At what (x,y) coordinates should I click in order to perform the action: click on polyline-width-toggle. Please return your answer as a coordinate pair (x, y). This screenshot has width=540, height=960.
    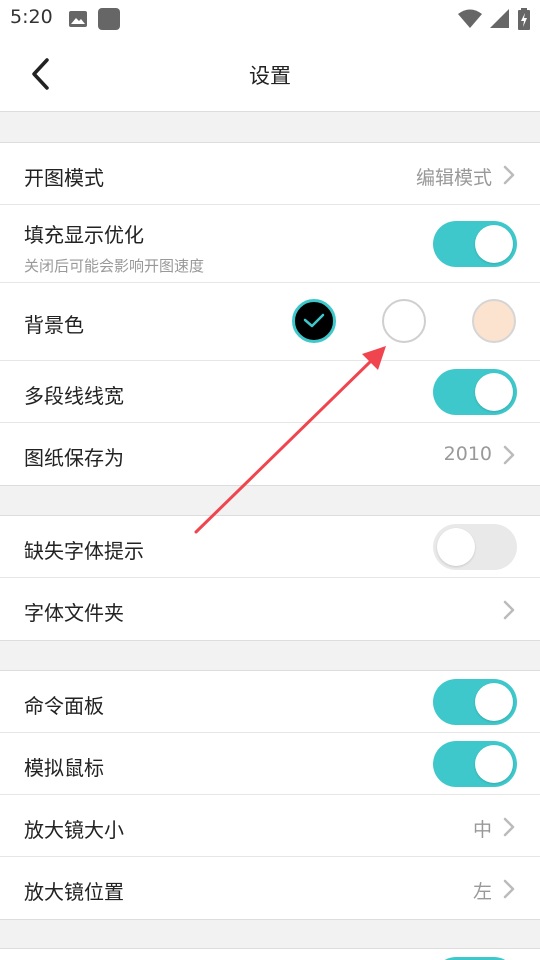
    Looking at the image, I should click on (475, 392).